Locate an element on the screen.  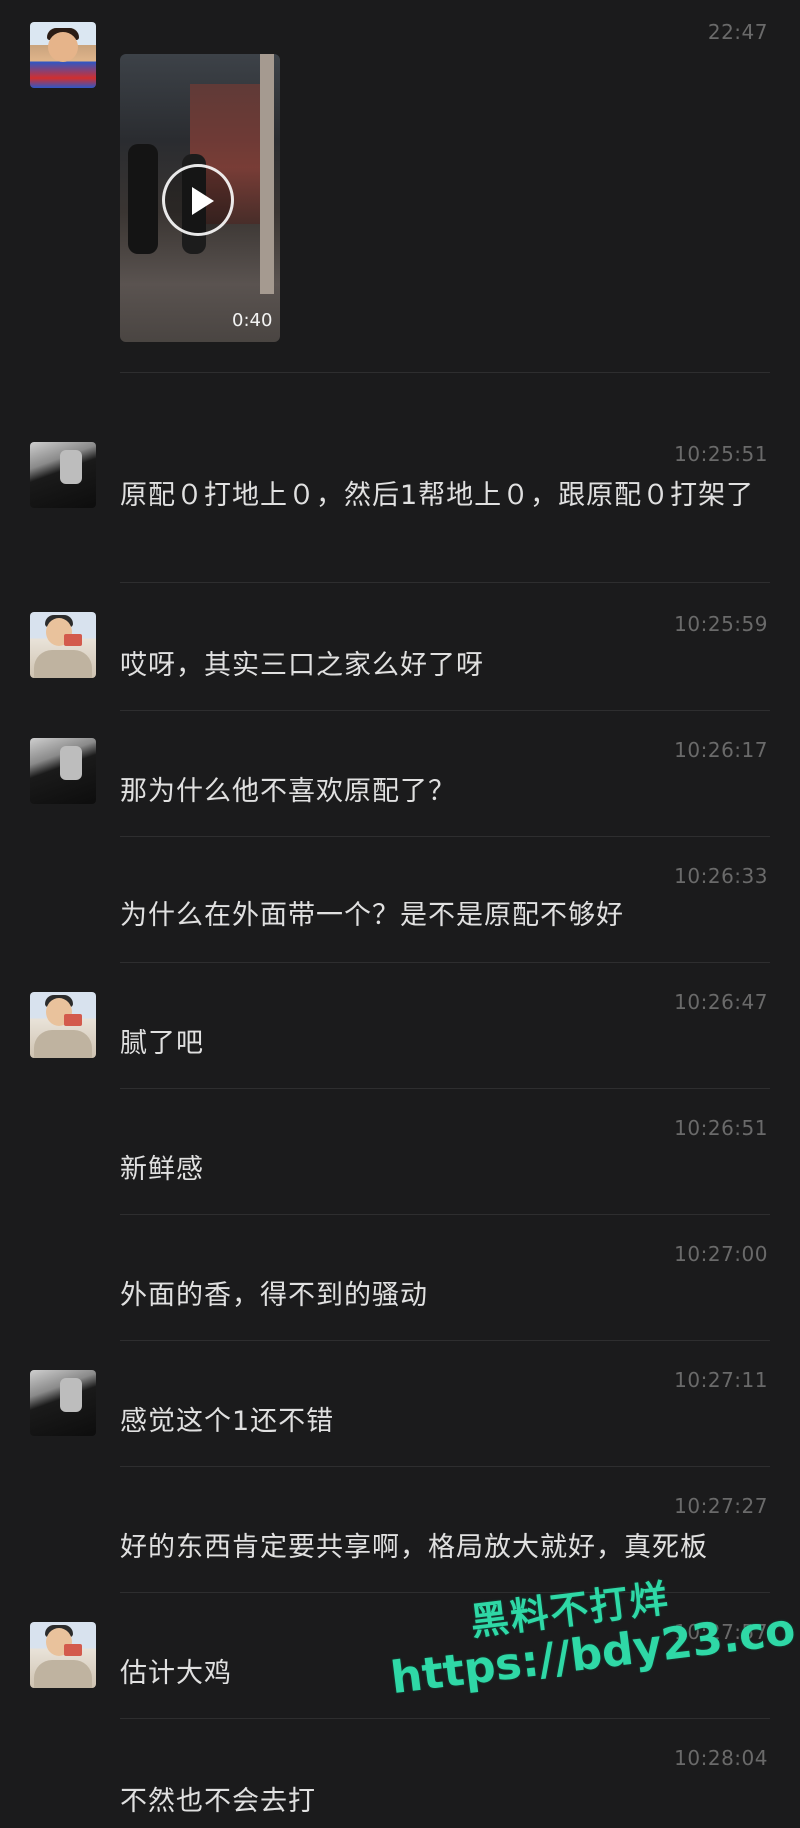
message-text: 为什么在外面带一个？是不是原配不够好 is located at coordinates (372, 915).